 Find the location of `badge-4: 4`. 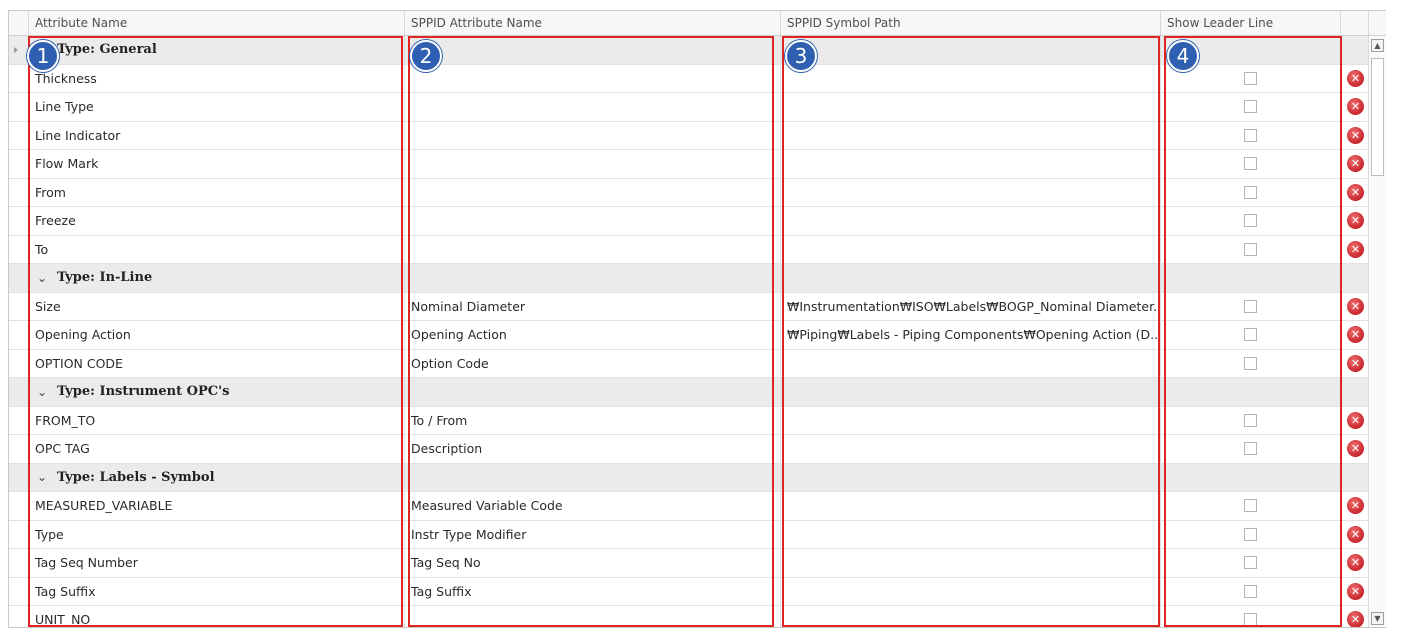

badge-4: 4 is located at coordinates (1183, 56).